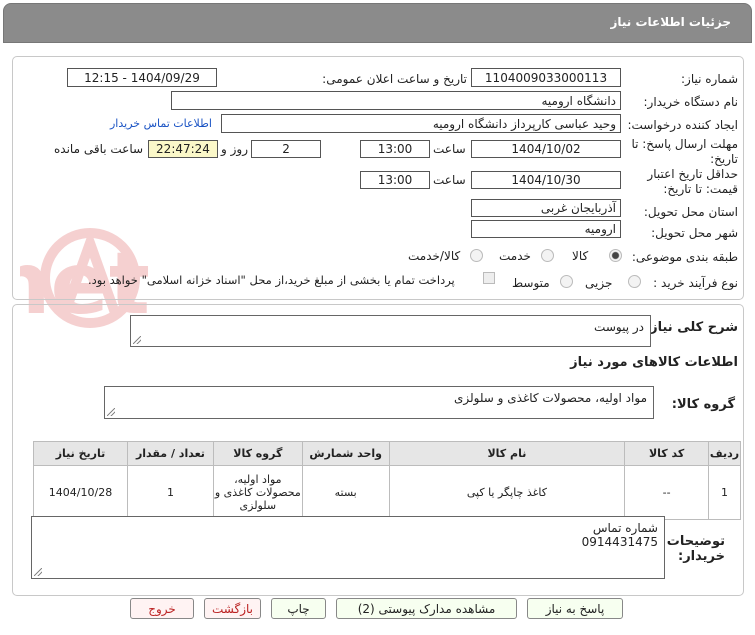 The height and width of the screenshot is (635, 755). Describe the element at coordinates (257, 492) in the screenshot. I see `cell-group: مواد اولیه، محصولات کاغذی و سلولزی` at that location.